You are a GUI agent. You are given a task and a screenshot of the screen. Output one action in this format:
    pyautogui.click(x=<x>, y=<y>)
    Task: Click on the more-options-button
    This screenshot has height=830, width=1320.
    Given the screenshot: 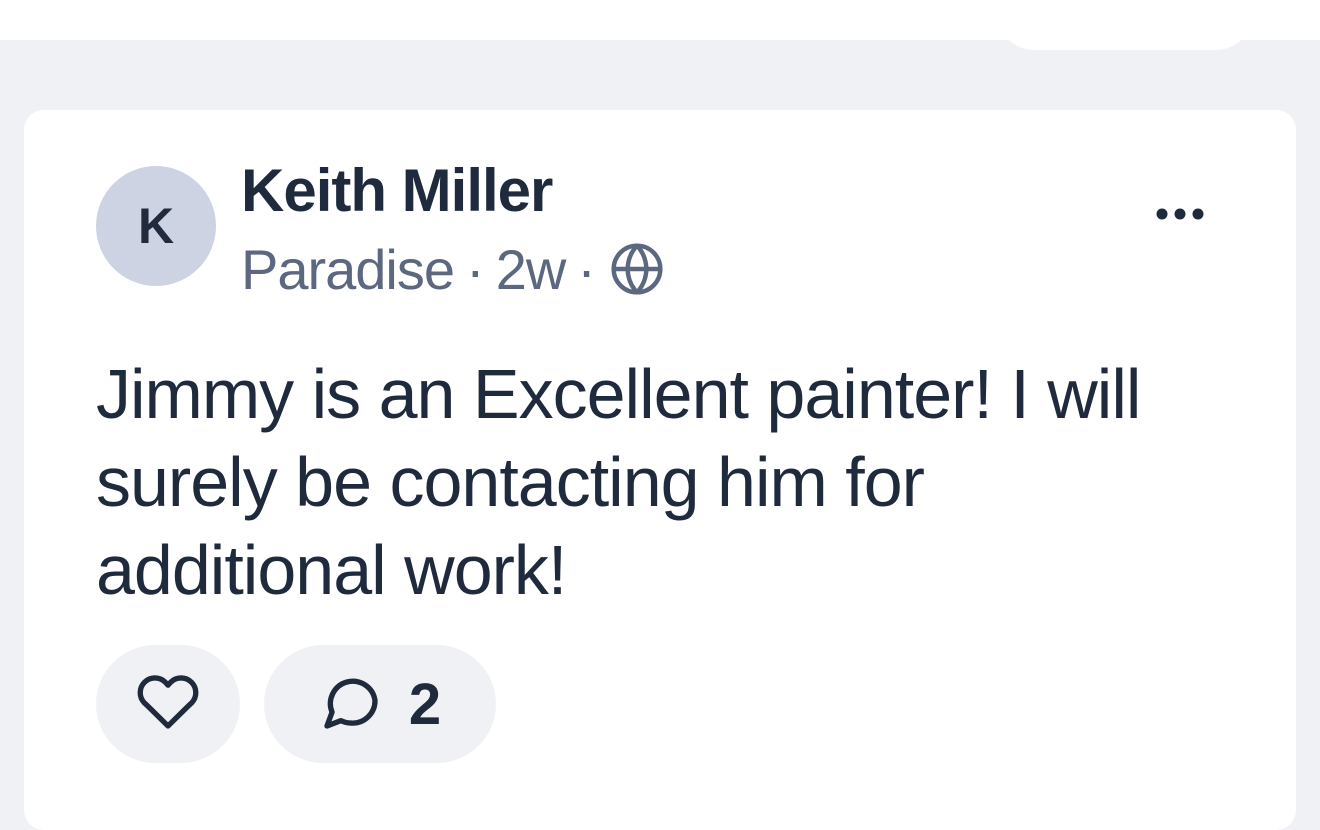 What is the action you would take?
    pyautogui.click(x=1180, y=216)
    